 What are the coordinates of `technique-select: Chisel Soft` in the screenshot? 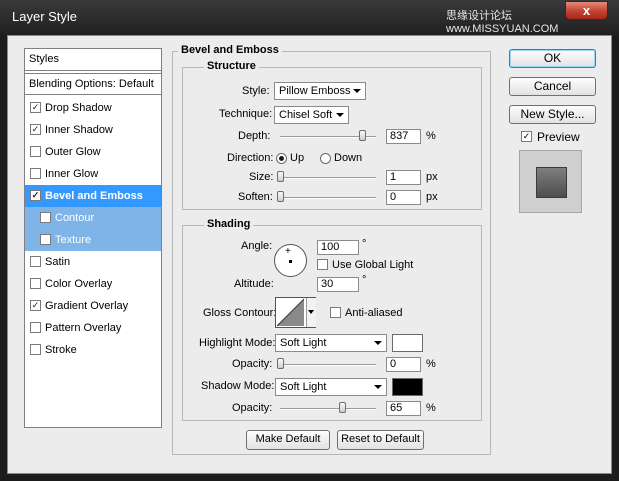 It's located at (311, 115).